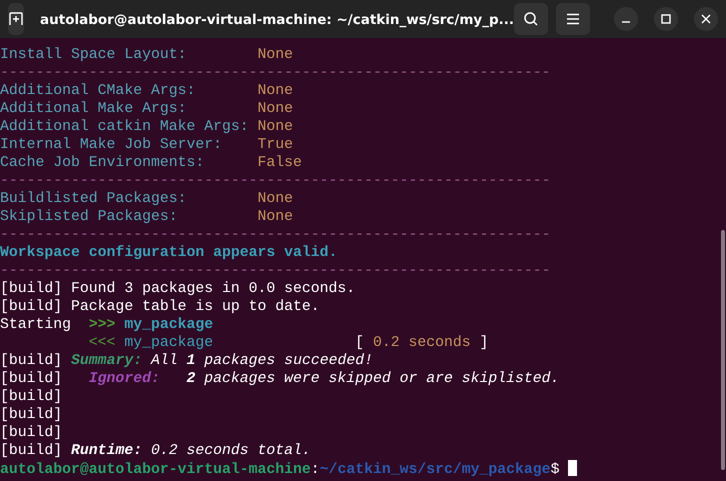  I want to click on new-tab-icon, so click(16, 19).